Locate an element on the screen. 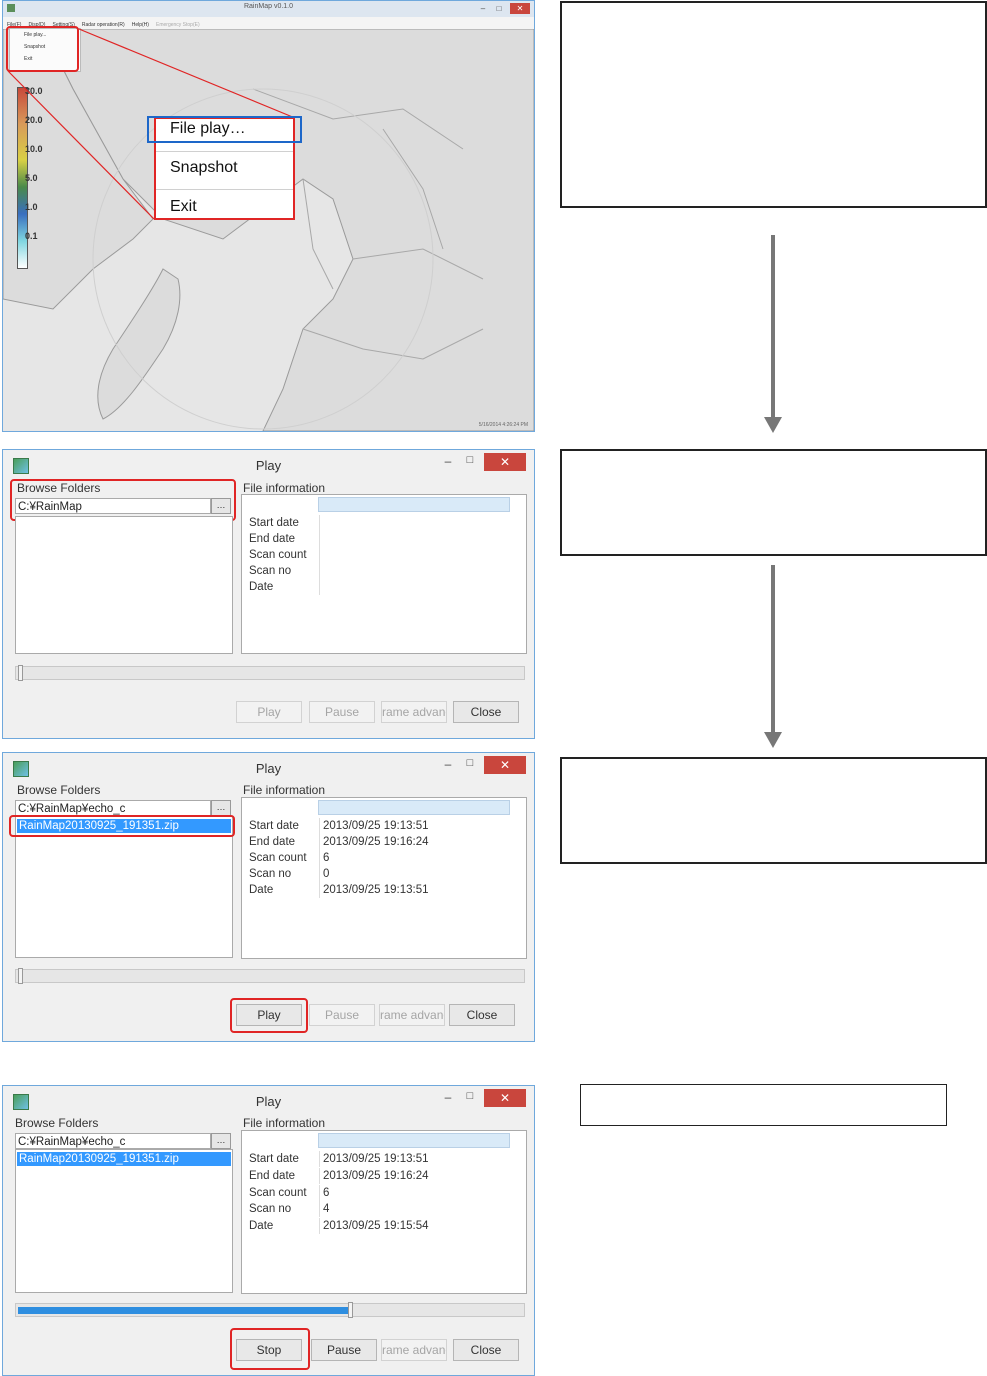 The image size is (987, 1376). file-list is located at coordinates (124, 585).